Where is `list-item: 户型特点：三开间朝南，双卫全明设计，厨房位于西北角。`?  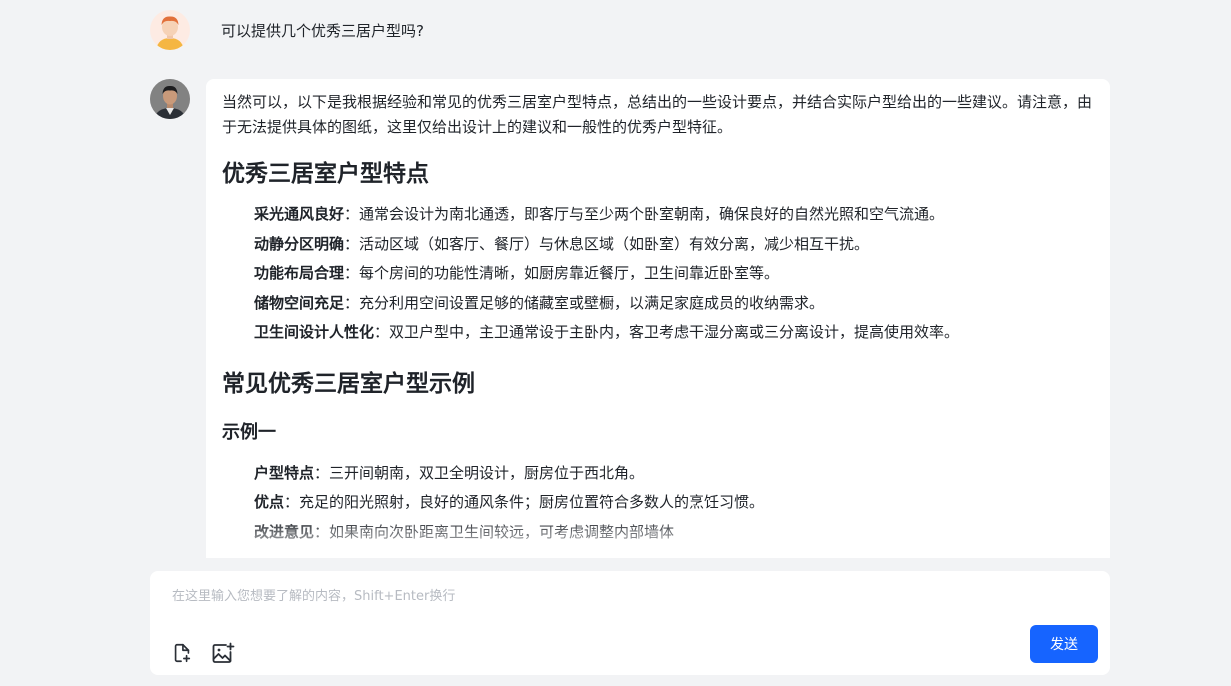
list-item: 户型特点：三开间朝南，双卫全明设计，厨房位于西北角。 is located at coordinates (449, 472).